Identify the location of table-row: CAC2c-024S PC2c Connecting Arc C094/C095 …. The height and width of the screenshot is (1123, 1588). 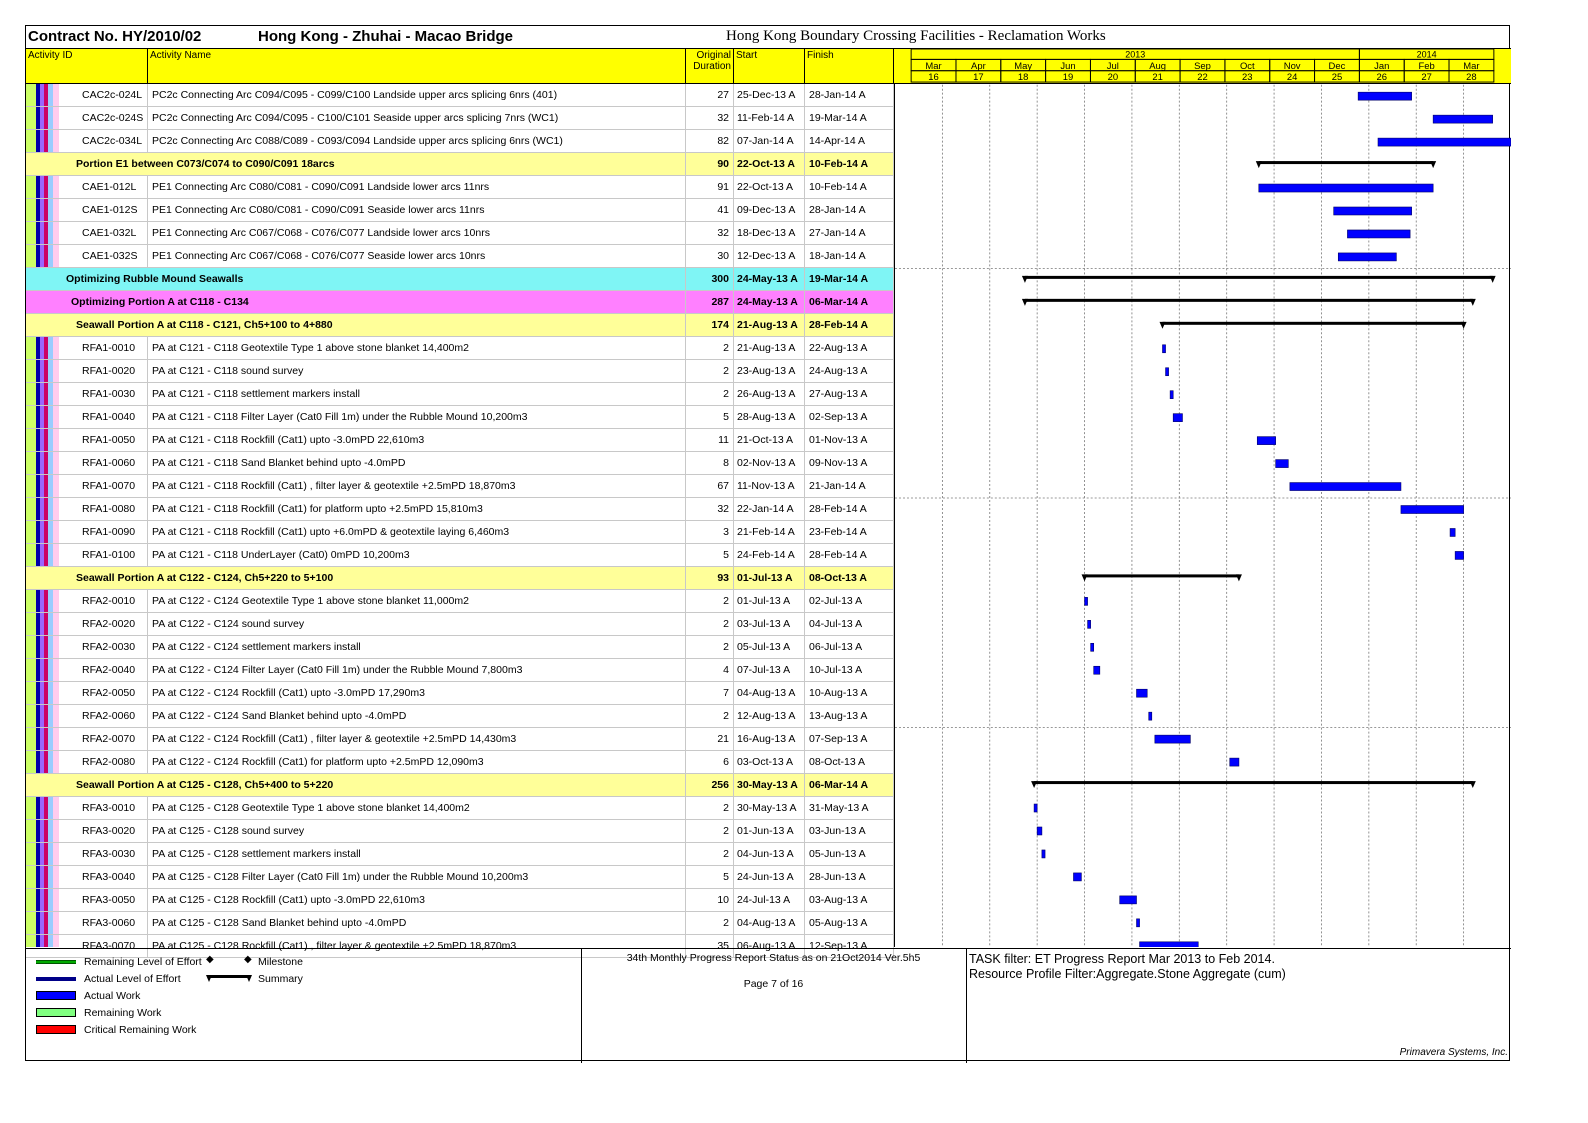
(460, 118).